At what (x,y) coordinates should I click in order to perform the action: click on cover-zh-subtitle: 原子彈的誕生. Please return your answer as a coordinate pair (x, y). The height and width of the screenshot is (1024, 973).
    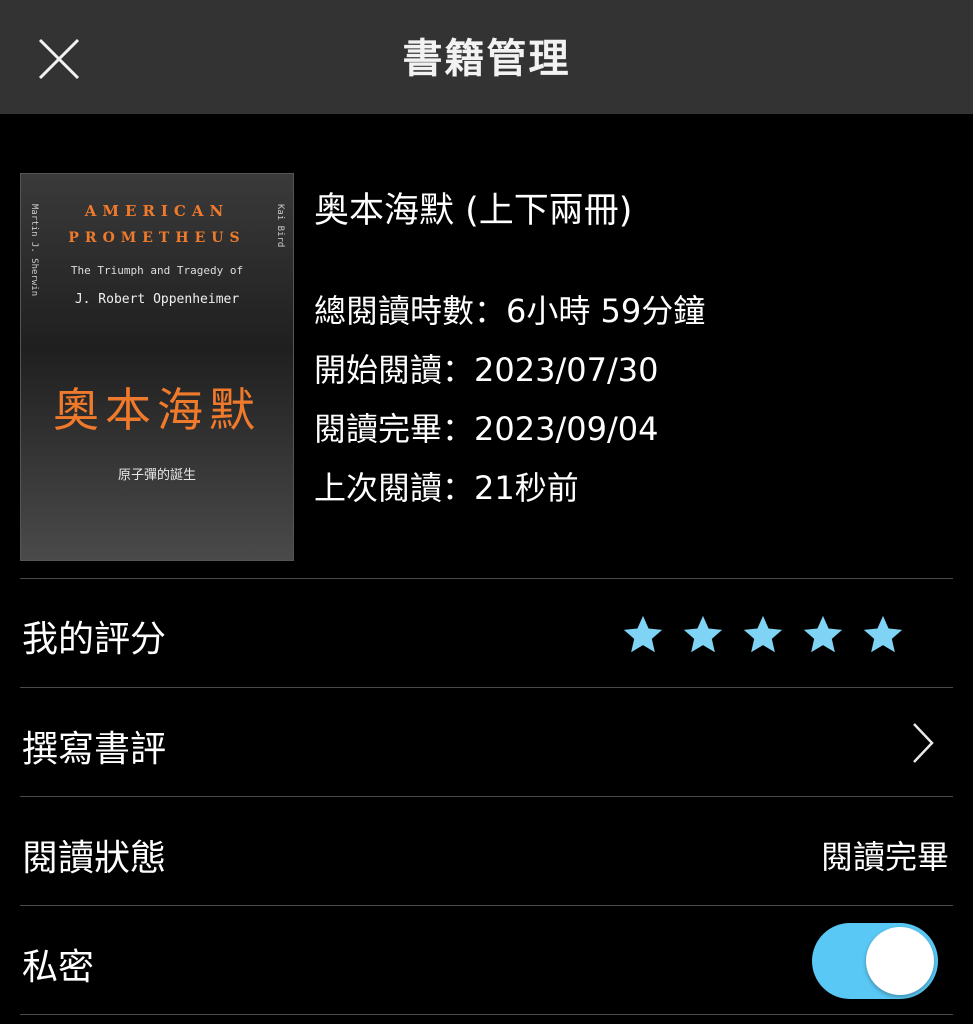
    Looking at the image, I should click on (156, 475).